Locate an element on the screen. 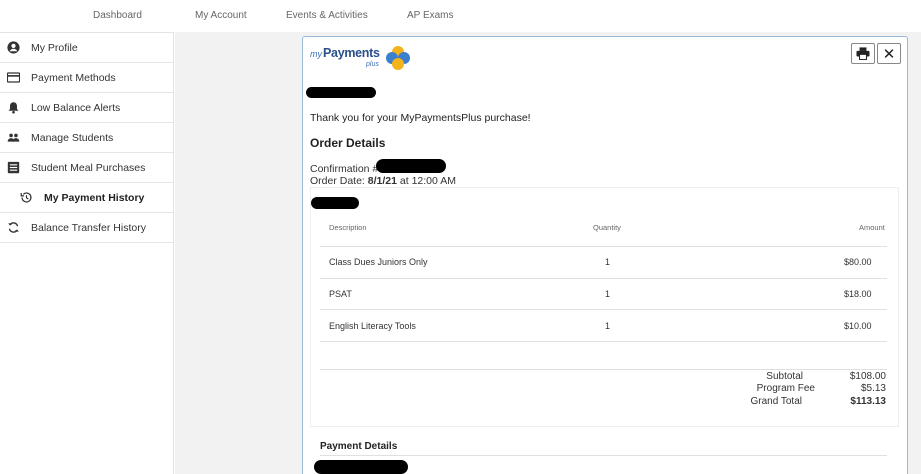 The image size is (921, 474). logo-mark-icon is located at coordinates (398, 58).